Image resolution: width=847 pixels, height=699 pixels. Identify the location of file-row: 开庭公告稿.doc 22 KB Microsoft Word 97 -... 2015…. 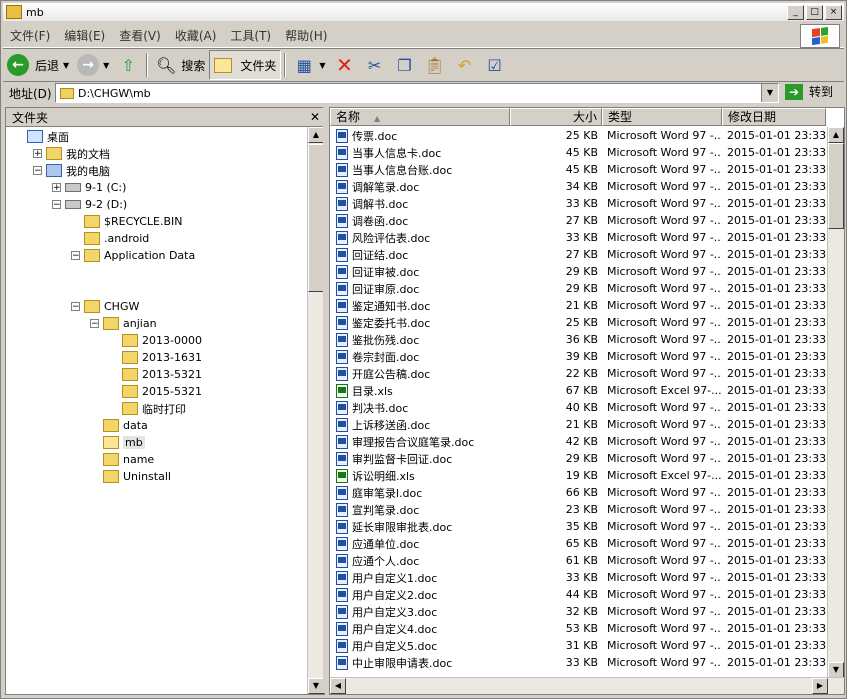
(578, 373).